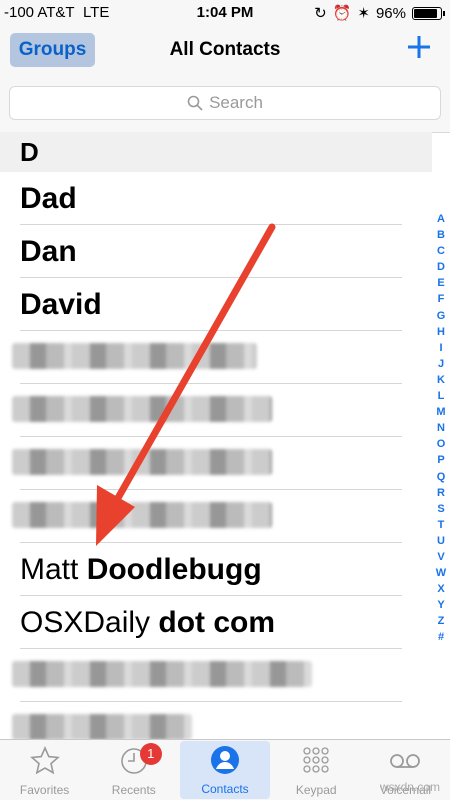  What do you see at coordinates (441, 251) in the screenshot?
I see `index-letter: C` at bounding box center [441, 251].